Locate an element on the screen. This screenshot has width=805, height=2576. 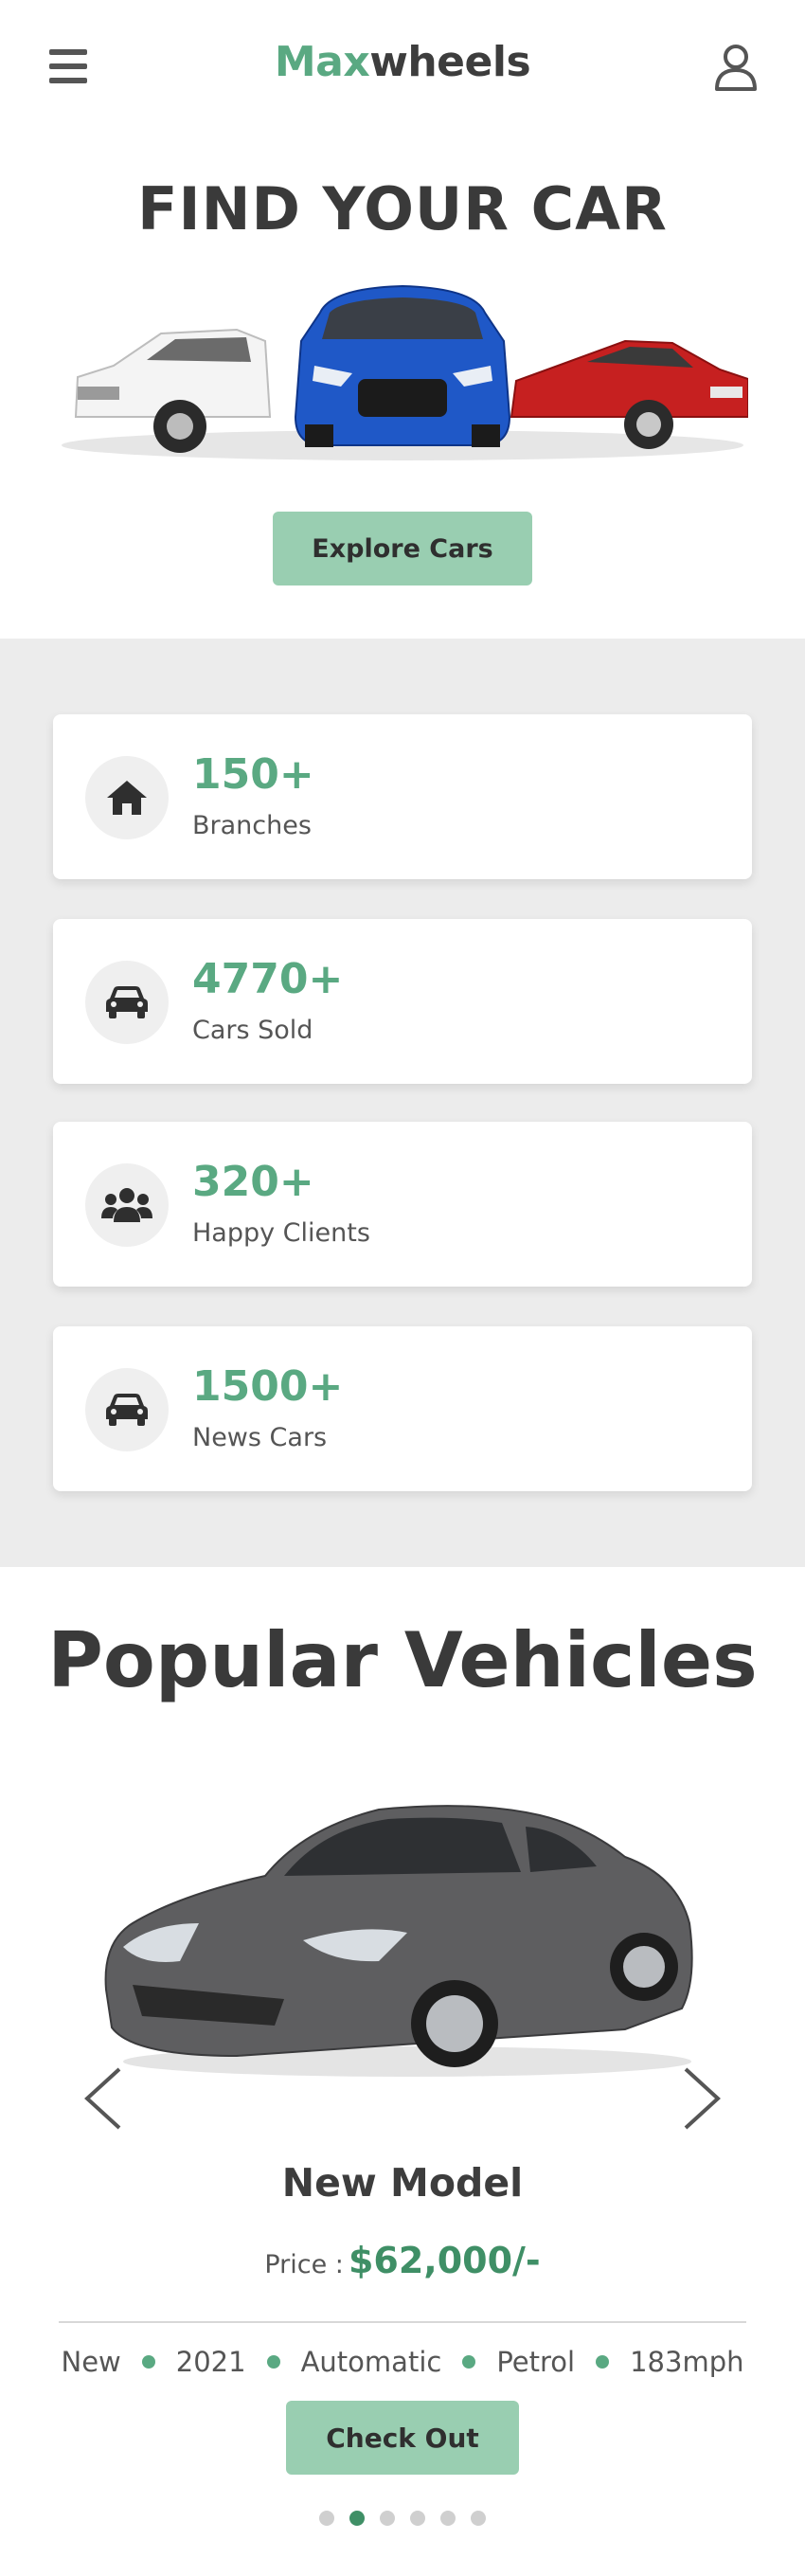
logo: Maxwheels is located at coordinates (402, 62).